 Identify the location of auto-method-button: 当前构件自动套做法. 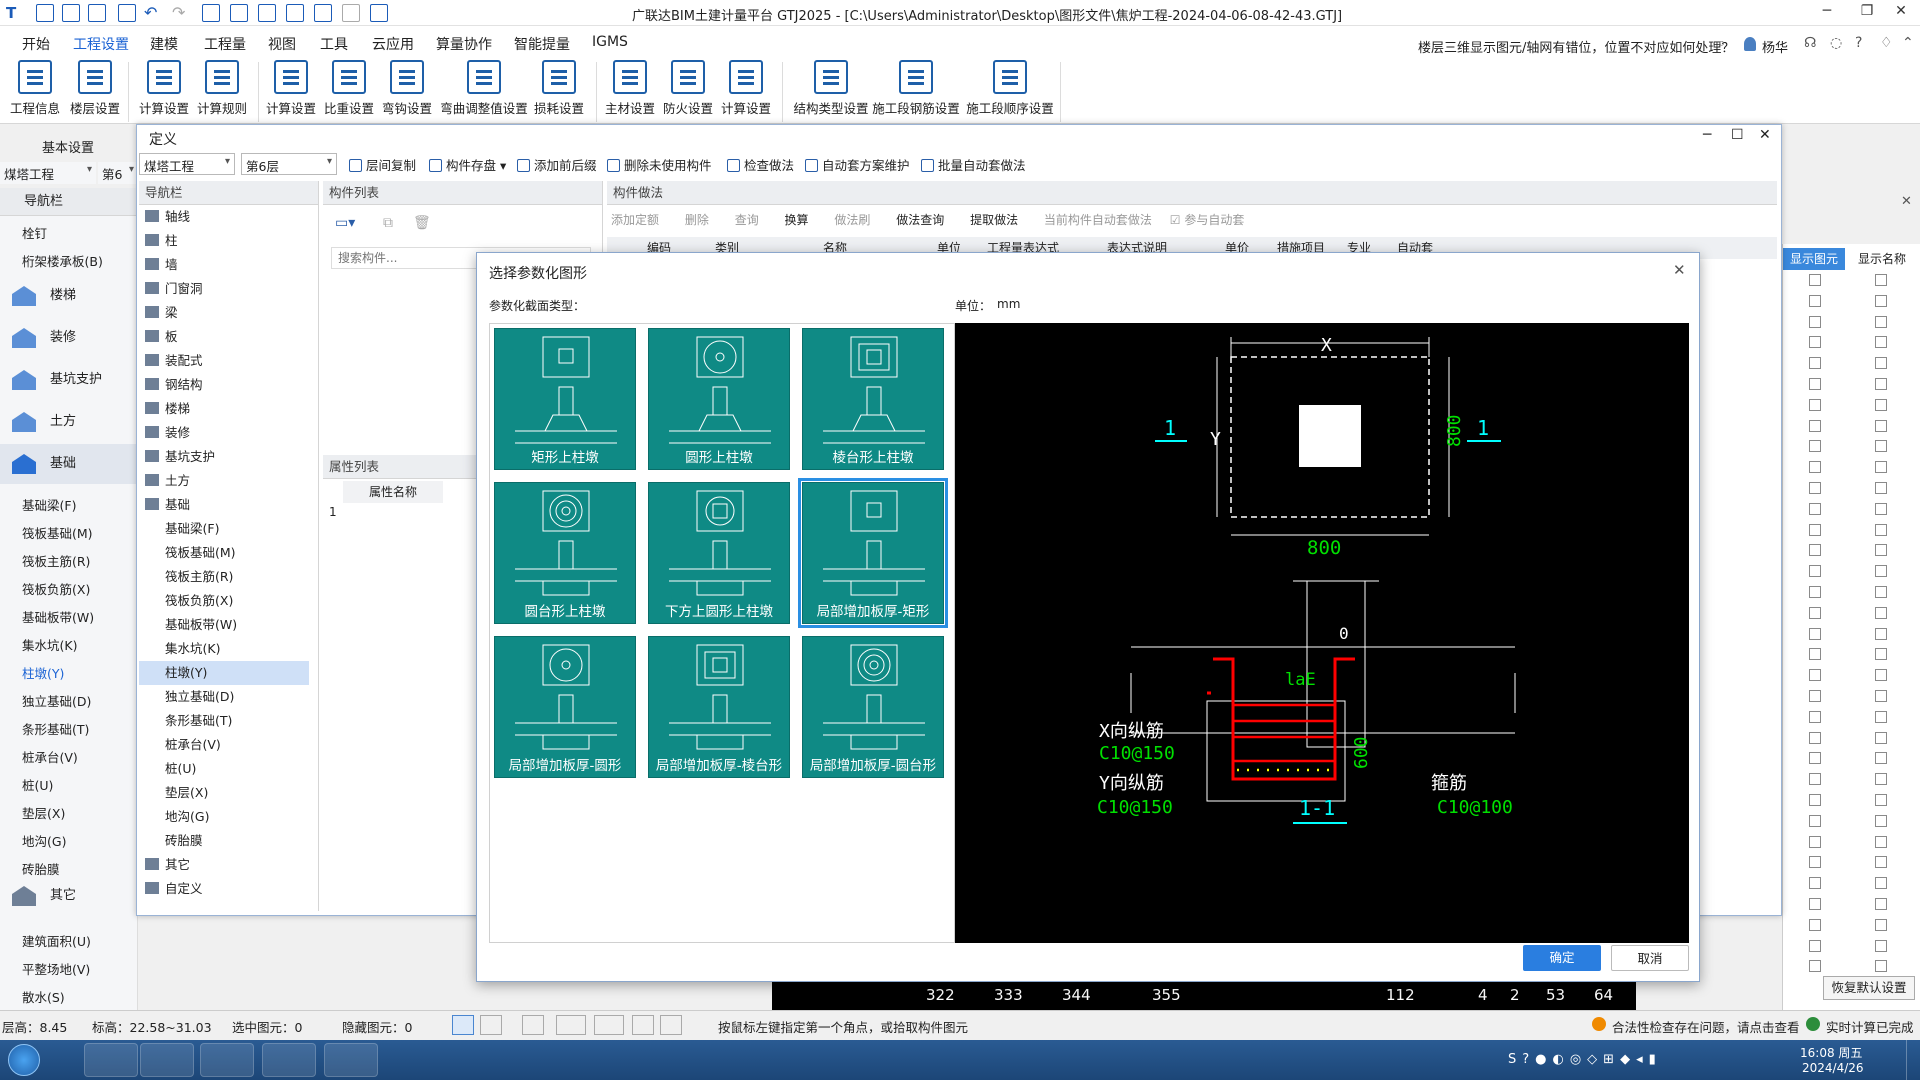
(1098, 220).